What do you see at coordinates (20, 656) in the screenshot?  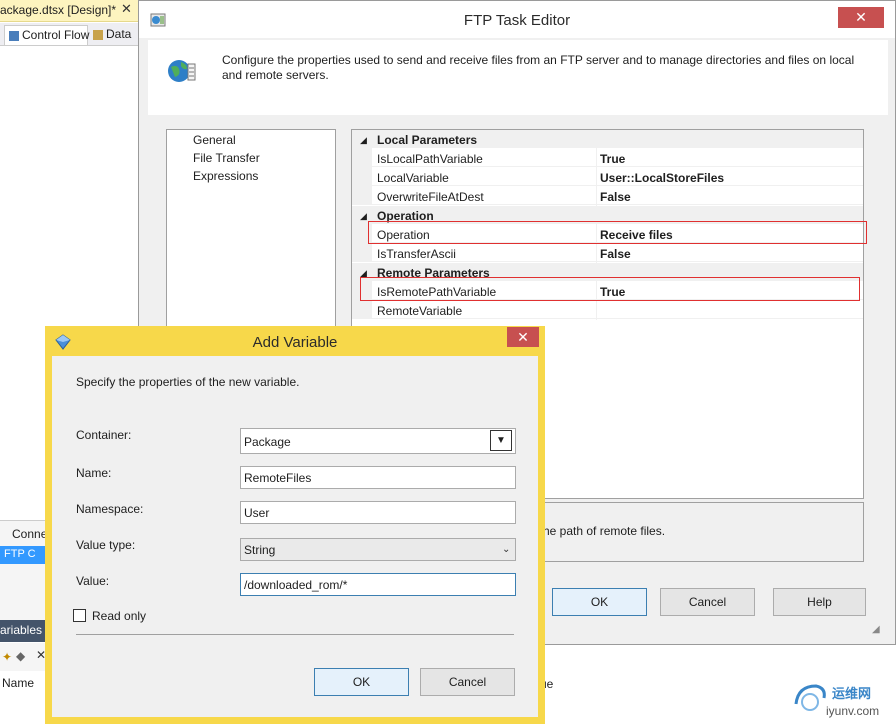 I see `move-variable-icon: ◆` at bounding box center [20, 656].